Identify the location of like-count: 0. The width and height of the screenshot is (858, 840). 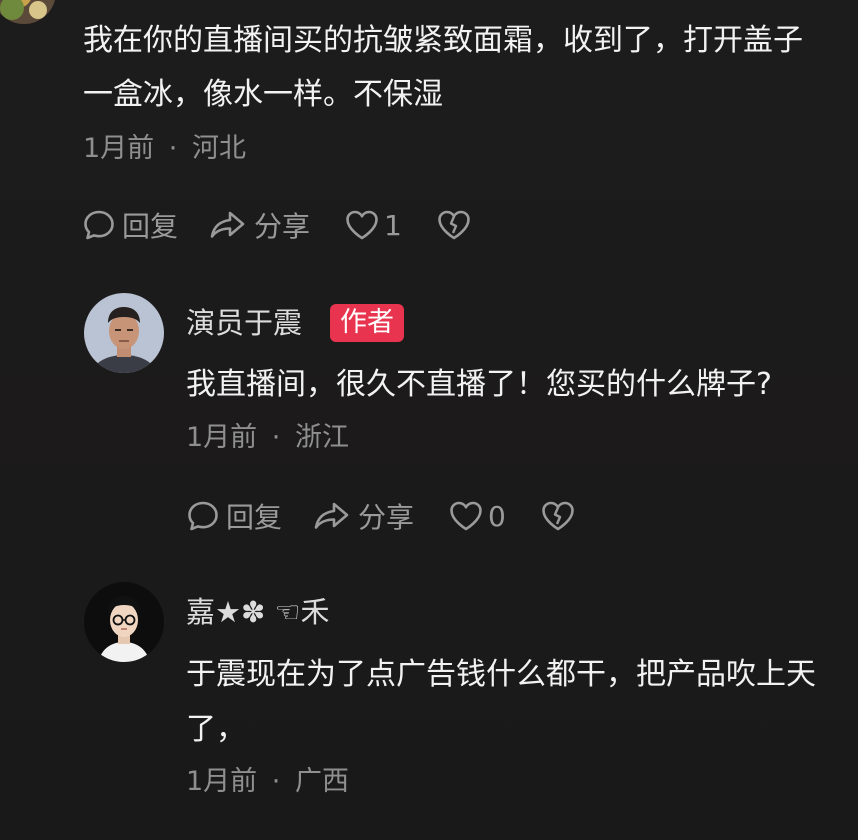
(497, 516).